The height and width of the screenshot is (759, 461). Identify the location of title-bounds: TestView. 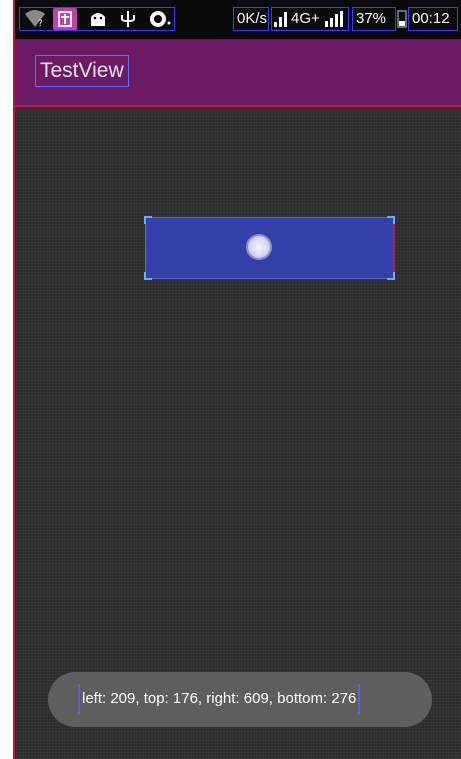
(82, 71).